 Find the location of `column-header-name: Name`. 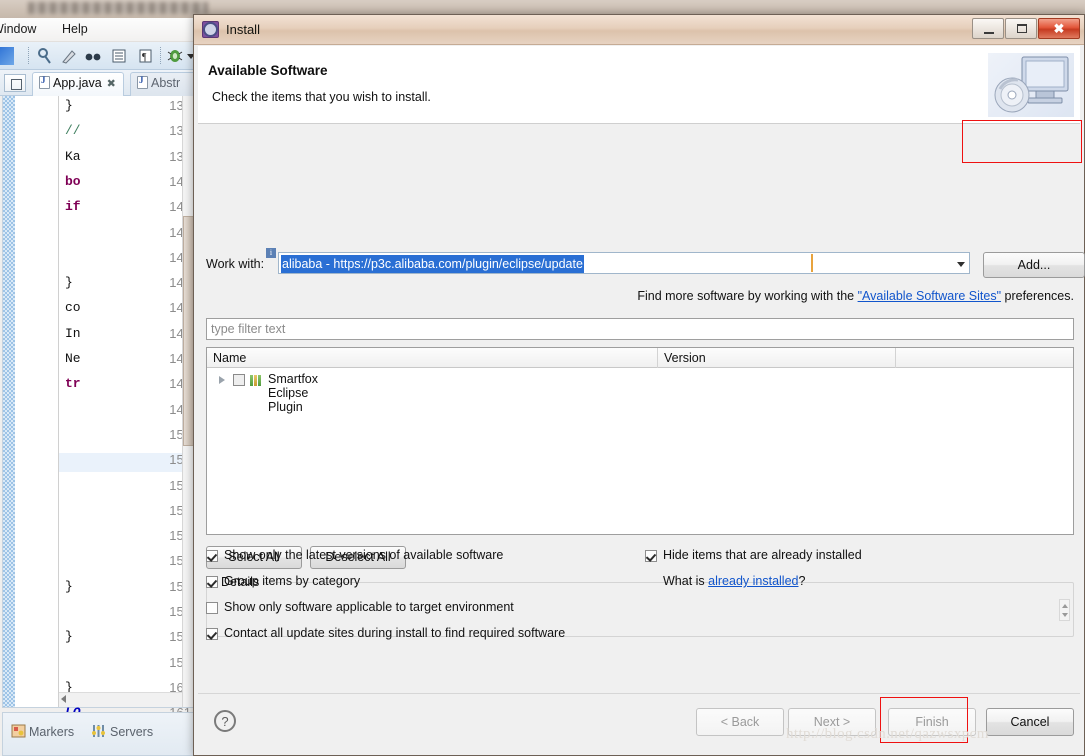

column-header-name: Name is located at coordinates (432, 358).